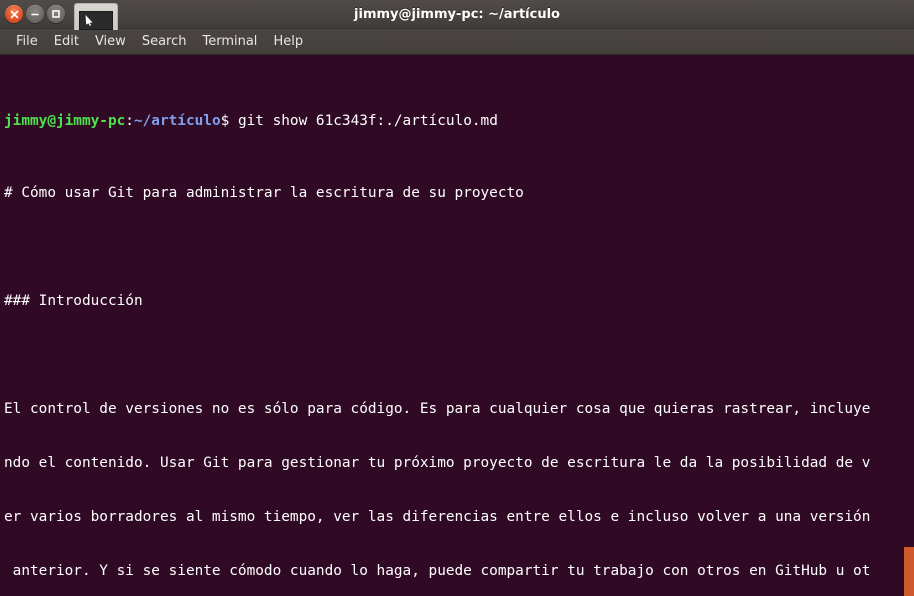  I want to click on terminal-tab-icon, so click(96, 16).